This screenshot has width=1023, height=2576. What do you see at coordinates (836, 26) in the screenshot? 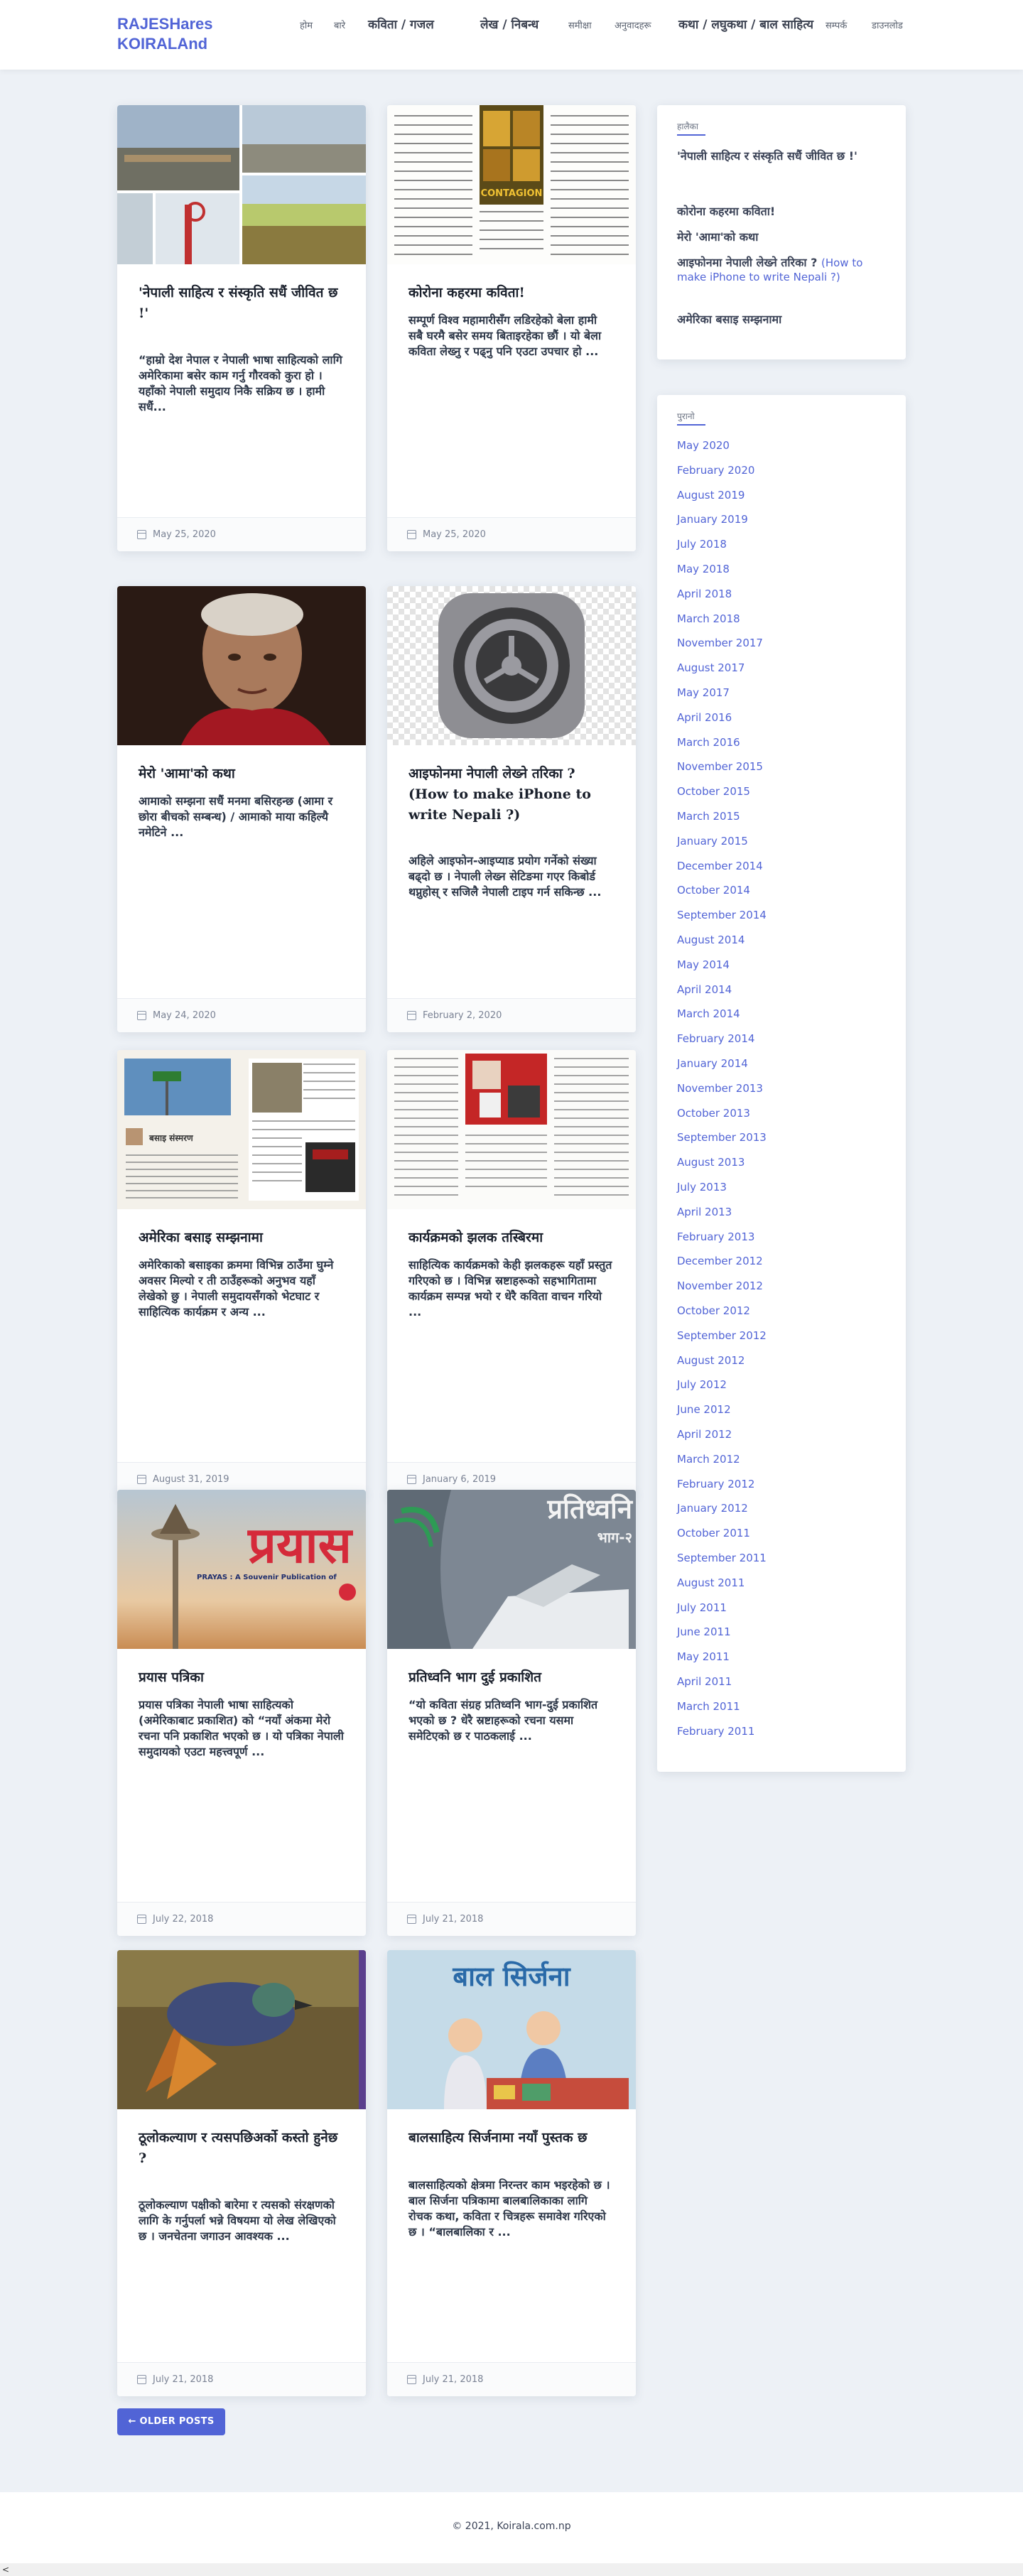
I see `nav-item-contact: सम्पर्क` at bounding box center [836, 26].